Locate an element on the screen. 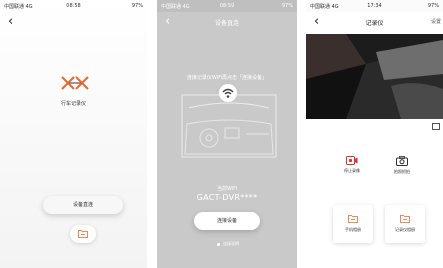 This screenshot has height=268, width=443. status-bar: 中国联通 4G 17:34 97% is located at coordinates (374, 6).